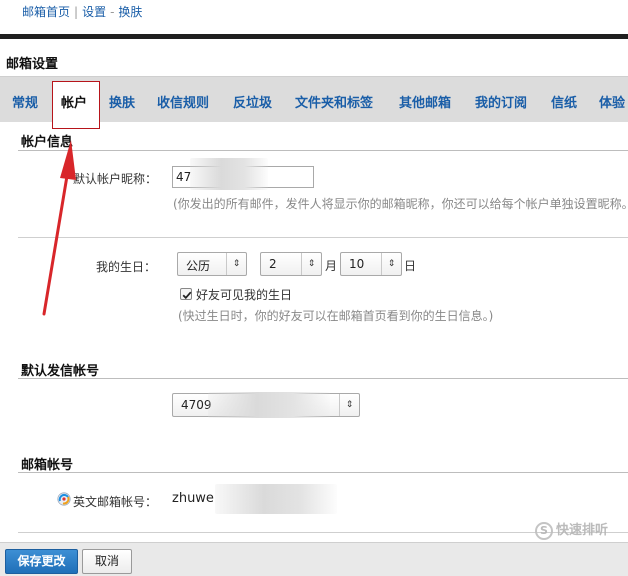 This screenshot has height=576, width=628. Describe the element at coordinates (581, 530) in the screenshot. I see `watermark-text: 快速排听` at that location.